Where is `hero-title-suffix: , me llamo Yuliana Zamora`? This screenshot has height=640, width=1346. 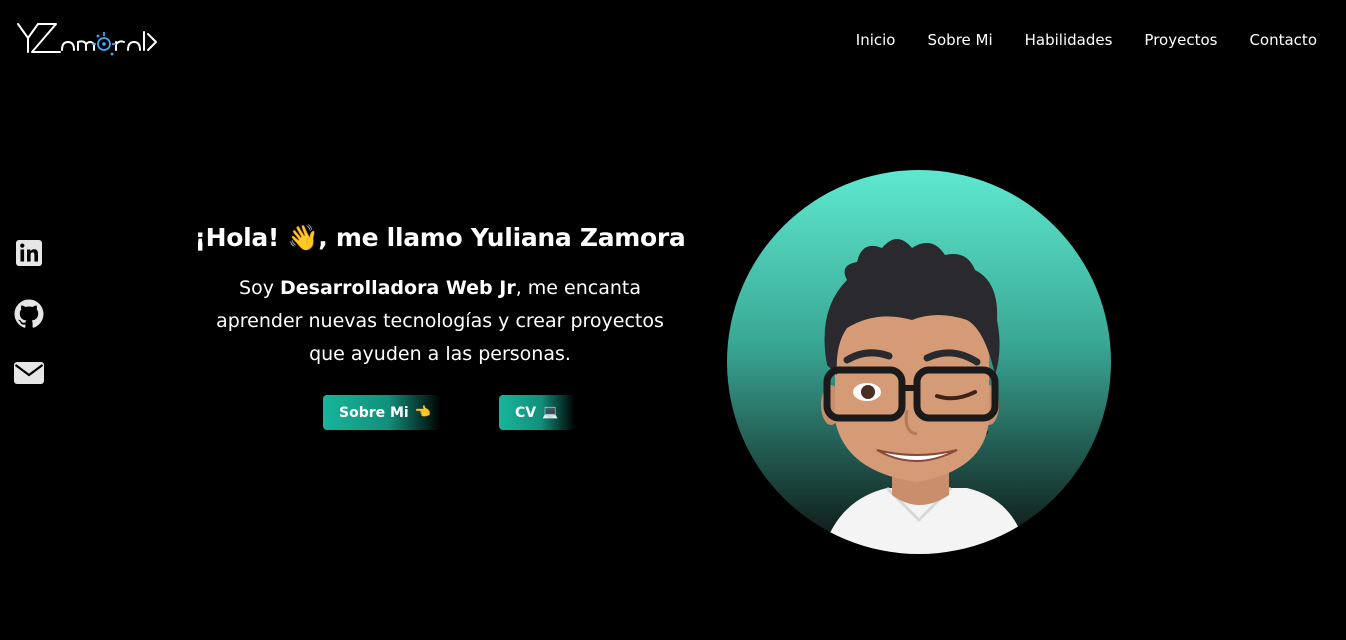
hero-title-suffix: , me llamo Yuliana Zamora is located at coordinates (502, 237).